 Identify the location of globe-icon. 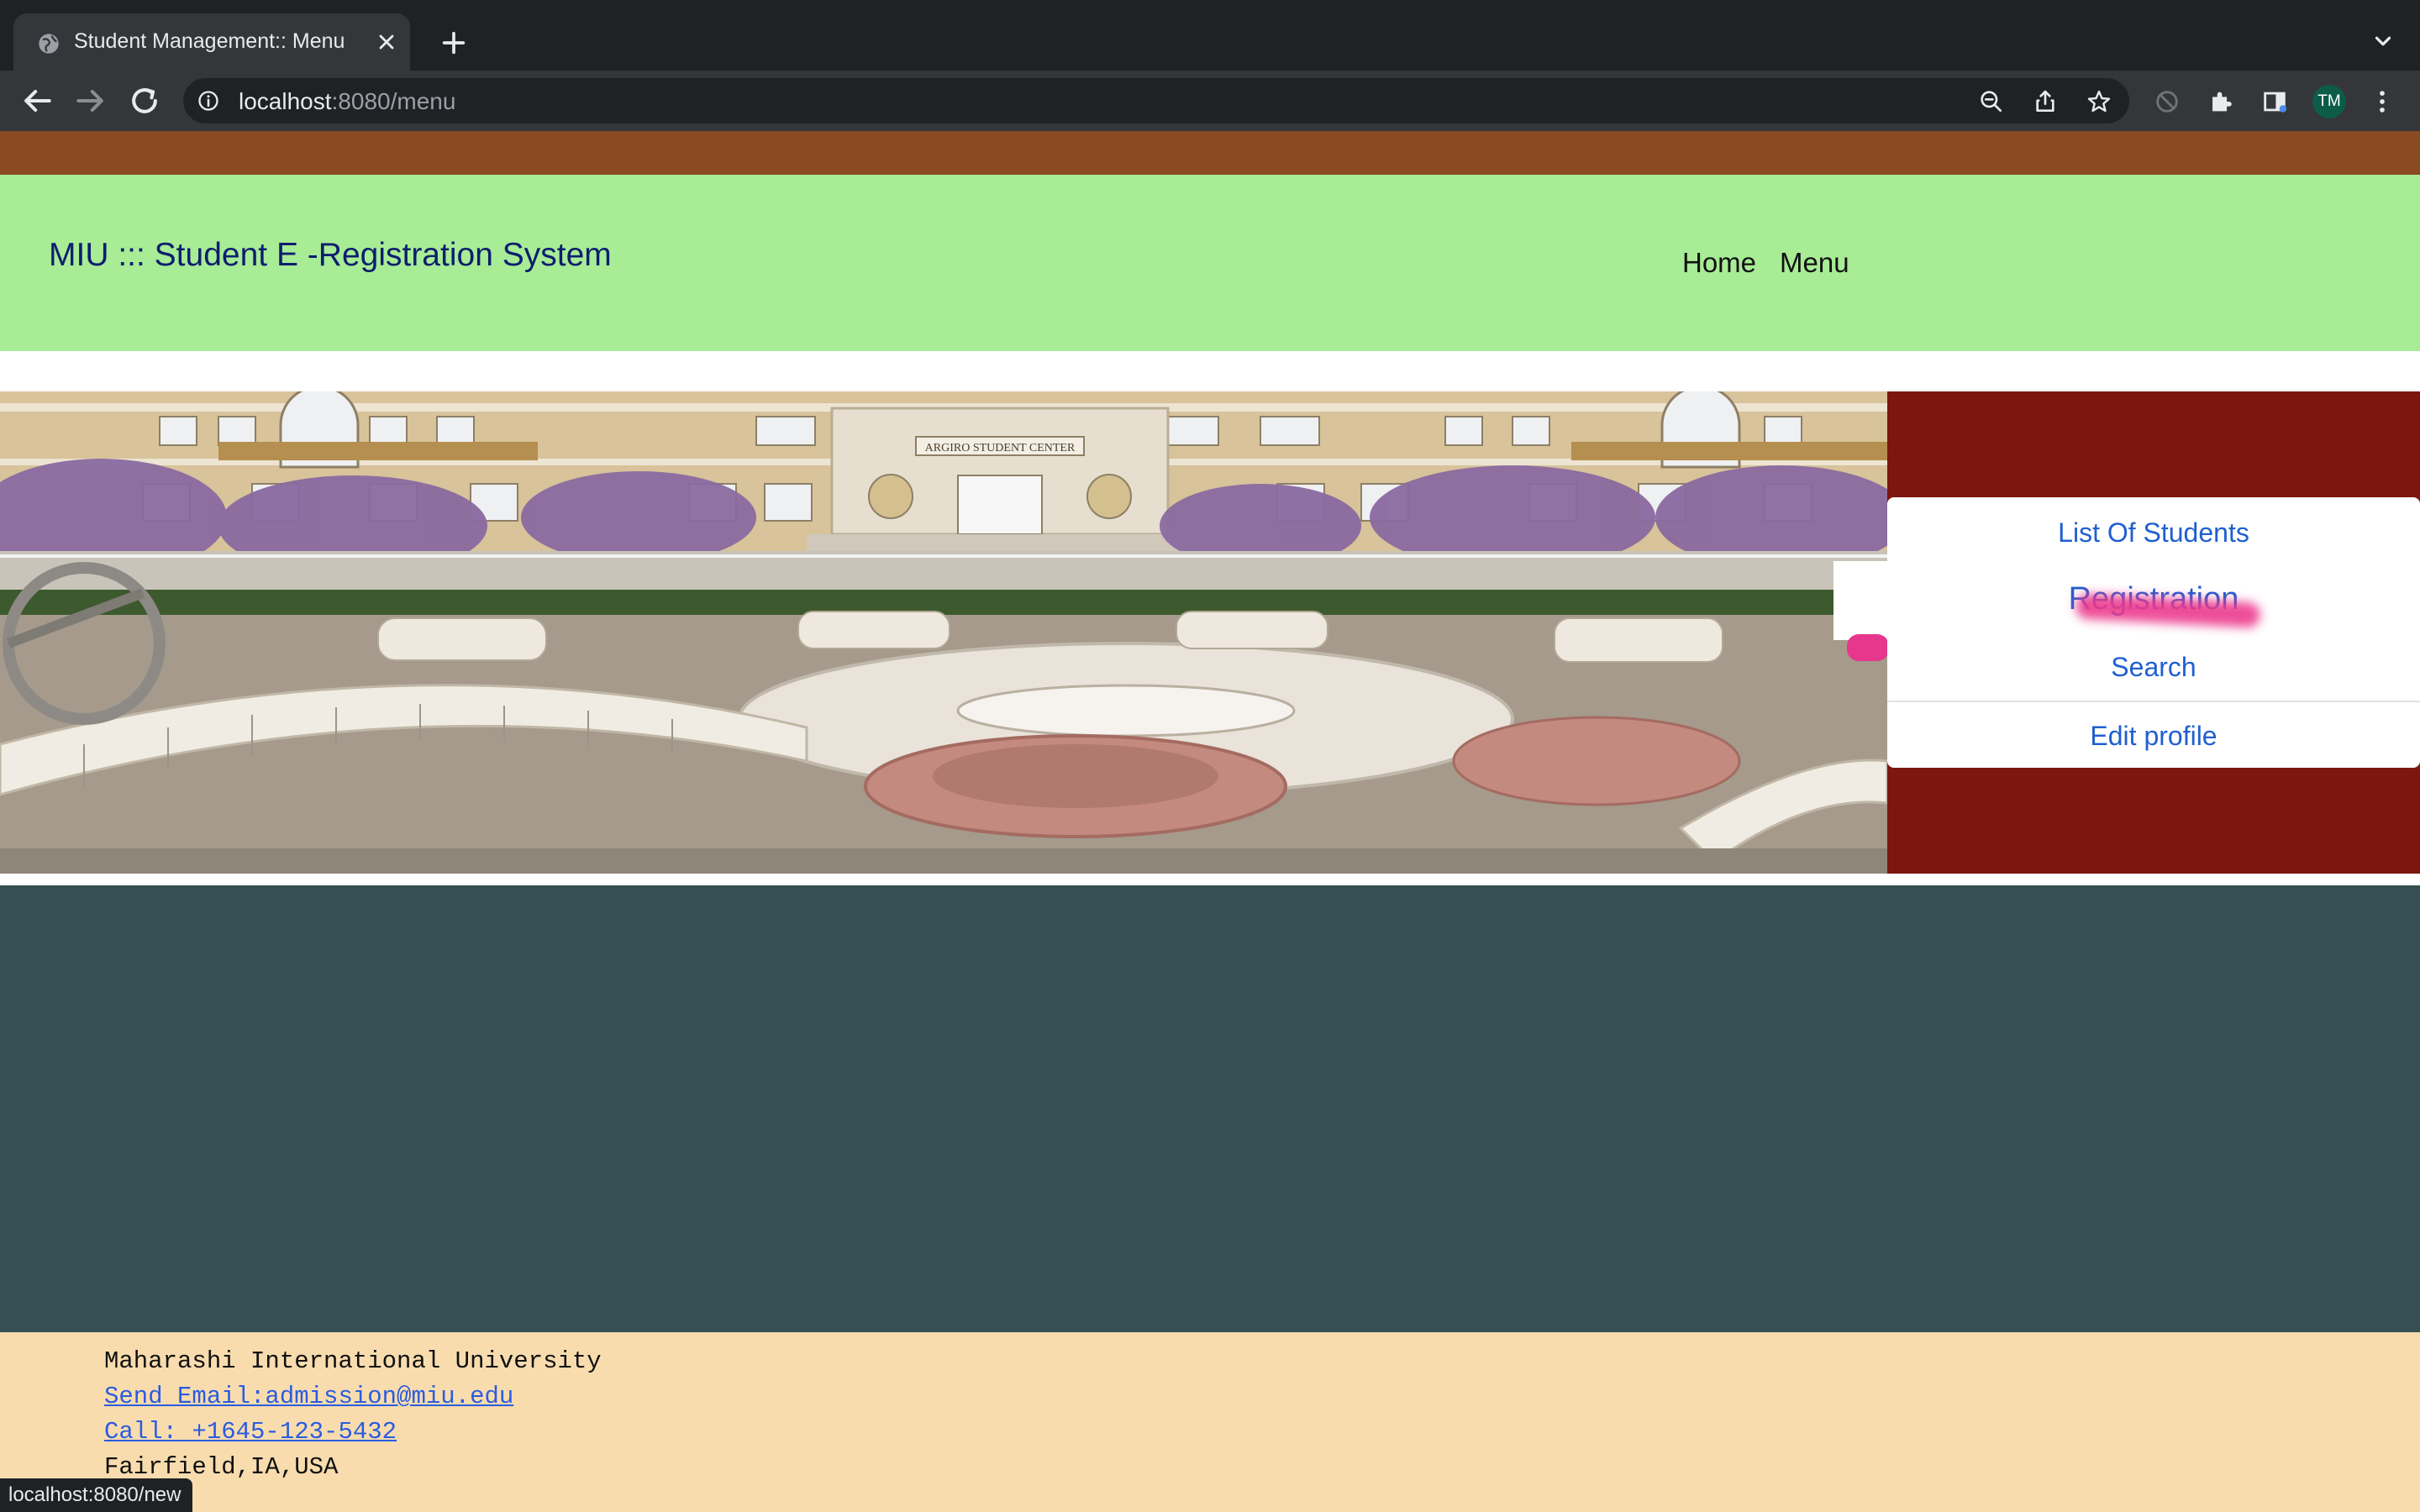
(49, 44).